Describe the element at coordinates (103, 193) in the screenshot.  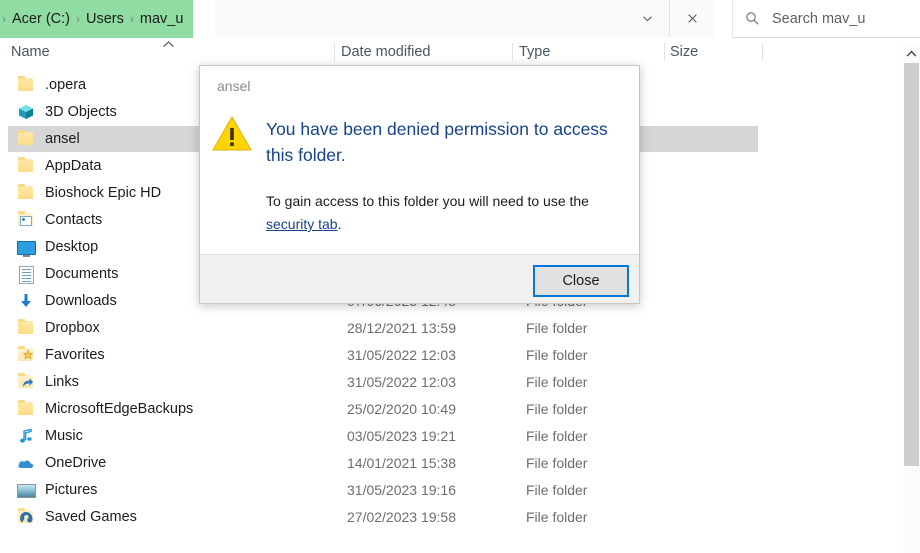
I see `file-name: Bioshock Epic HD` at that location.